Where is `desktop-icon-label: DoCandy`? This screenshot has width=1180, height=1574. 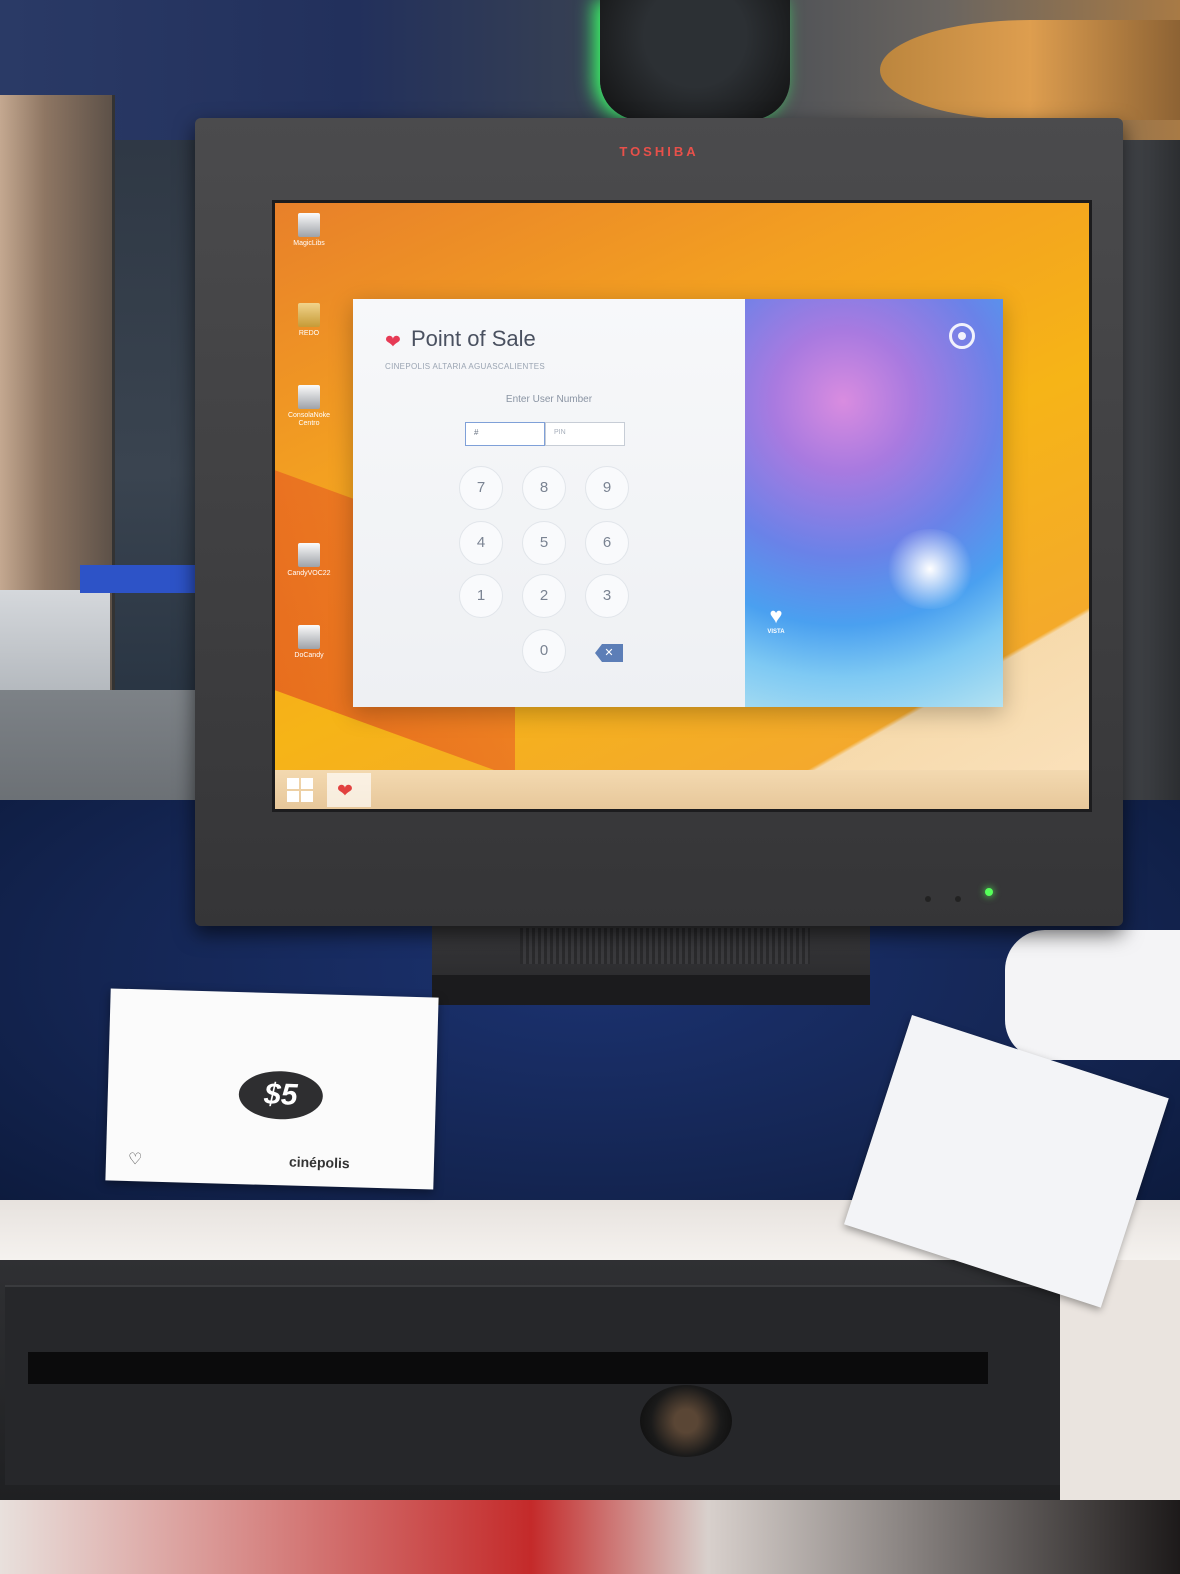 desktop-icon-label: DoCandy is located at coordinates (309, 655).